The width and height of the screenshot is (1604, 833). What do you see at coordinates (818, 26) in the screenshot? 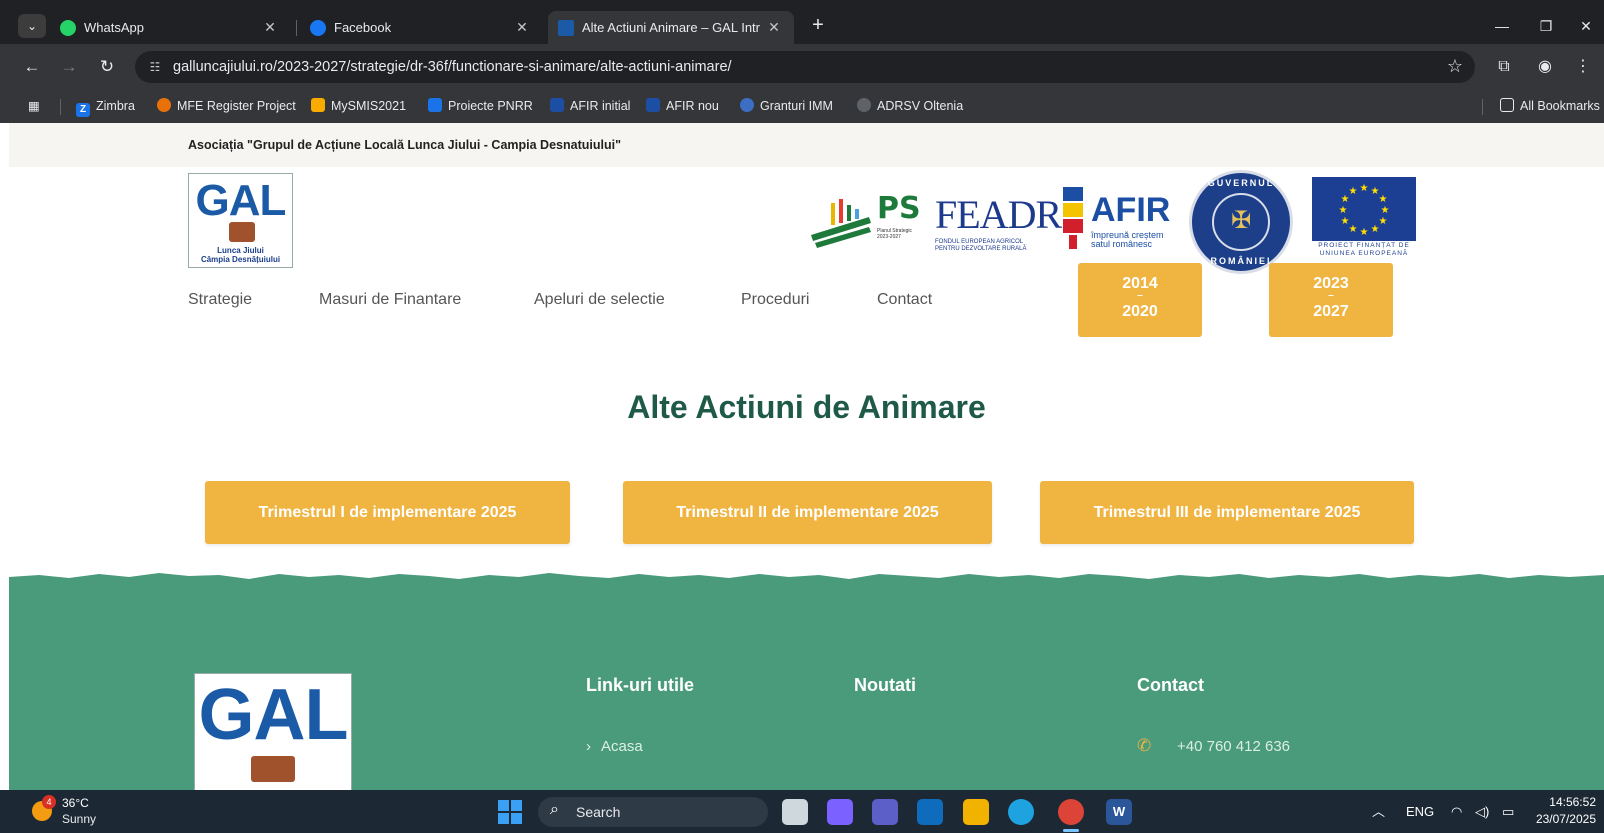
I see `new-tab-button: +` at bounding box center [818, 26].